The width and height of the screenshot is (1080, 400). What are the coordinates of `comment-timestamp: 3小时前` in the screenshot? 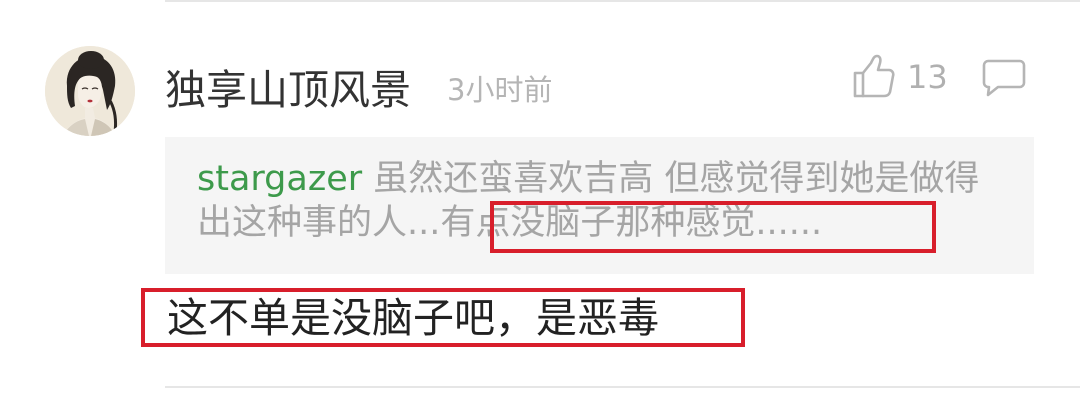 It's located at (500, 90).